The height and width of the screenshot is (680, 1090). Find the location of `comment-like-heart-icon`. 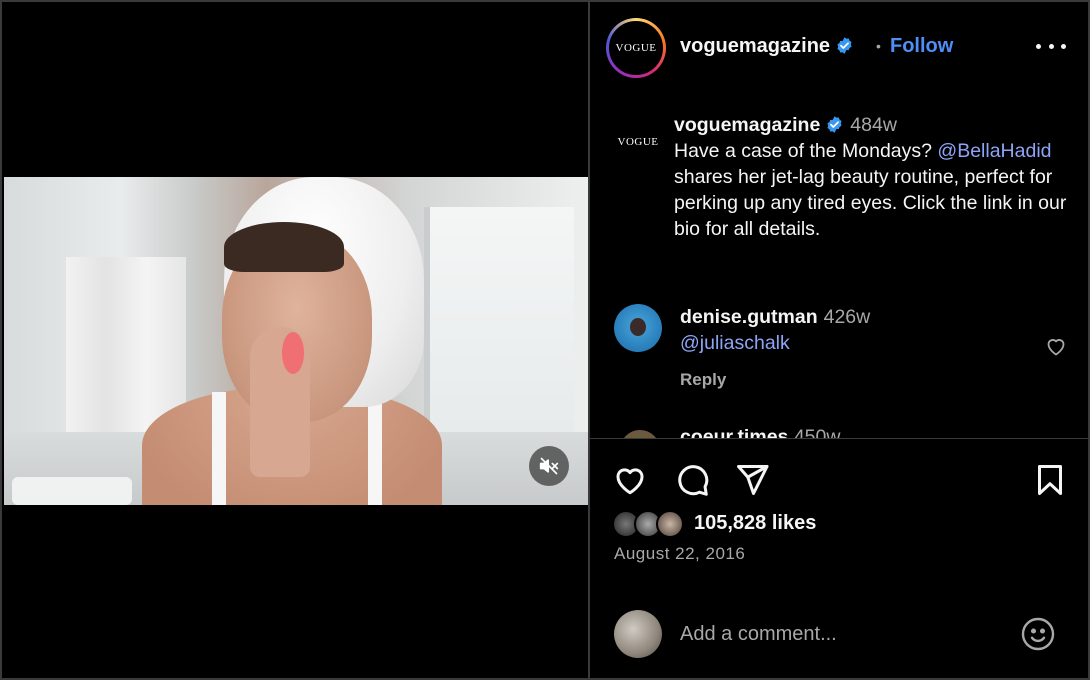

comment-like-heart-icon is located at coordinates (1056, 346).